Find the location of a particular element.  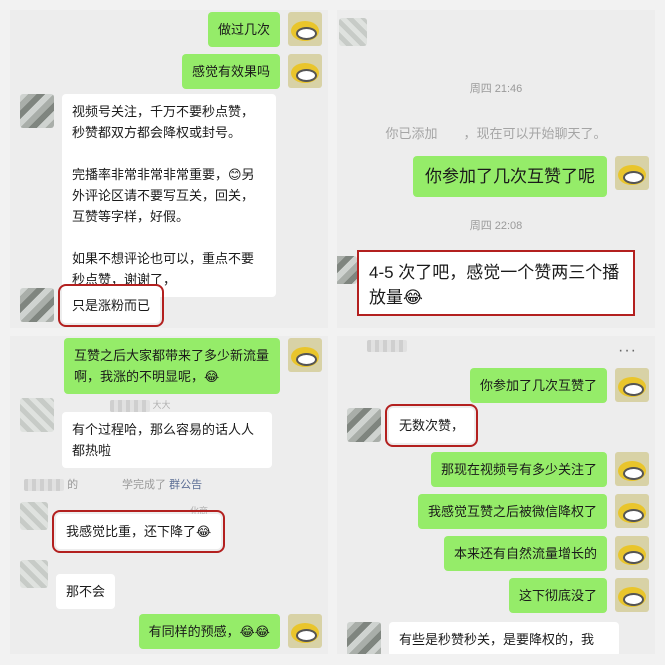

message-bubble: 4-5 次了吧，感觉一个赞两三个播放量😂 is located at coordinates (494, 285).